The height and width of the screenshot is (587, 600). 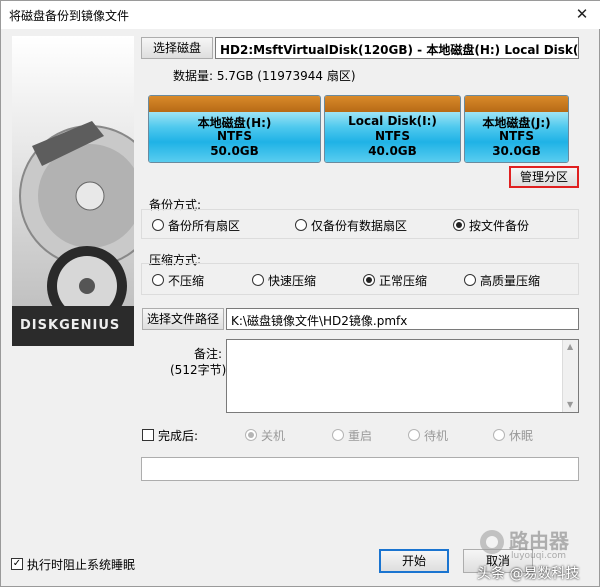 What do you see at coordinates (414, 561) in the screenshot?
I see `start-button: 开始` at bounding box center [414, 561].